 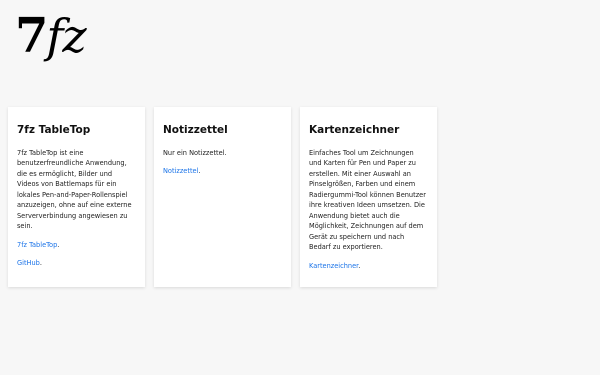 I want to click on site-logo: 7fz, so click(x=51, y=40).